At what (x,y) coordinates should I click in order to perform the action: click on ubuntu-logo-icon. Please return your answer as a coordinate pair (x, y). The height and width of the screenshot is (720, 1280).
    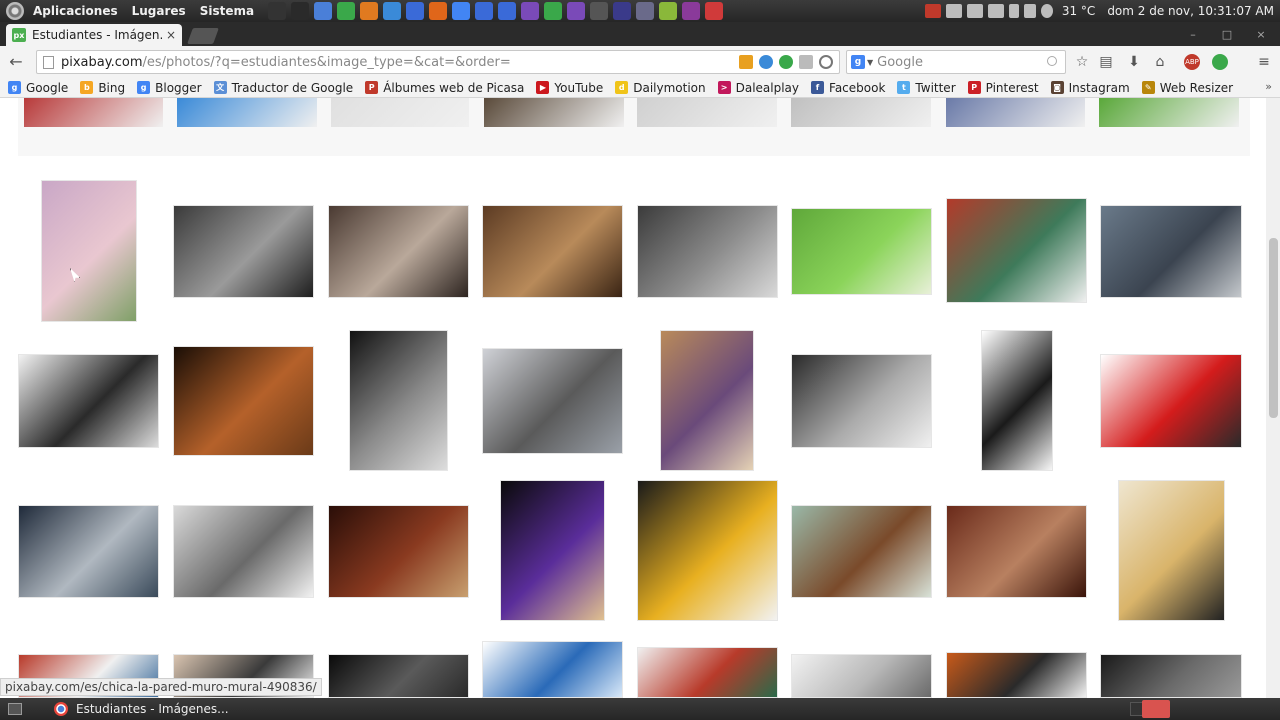
    Looking at the image, I should click on (15, 11).